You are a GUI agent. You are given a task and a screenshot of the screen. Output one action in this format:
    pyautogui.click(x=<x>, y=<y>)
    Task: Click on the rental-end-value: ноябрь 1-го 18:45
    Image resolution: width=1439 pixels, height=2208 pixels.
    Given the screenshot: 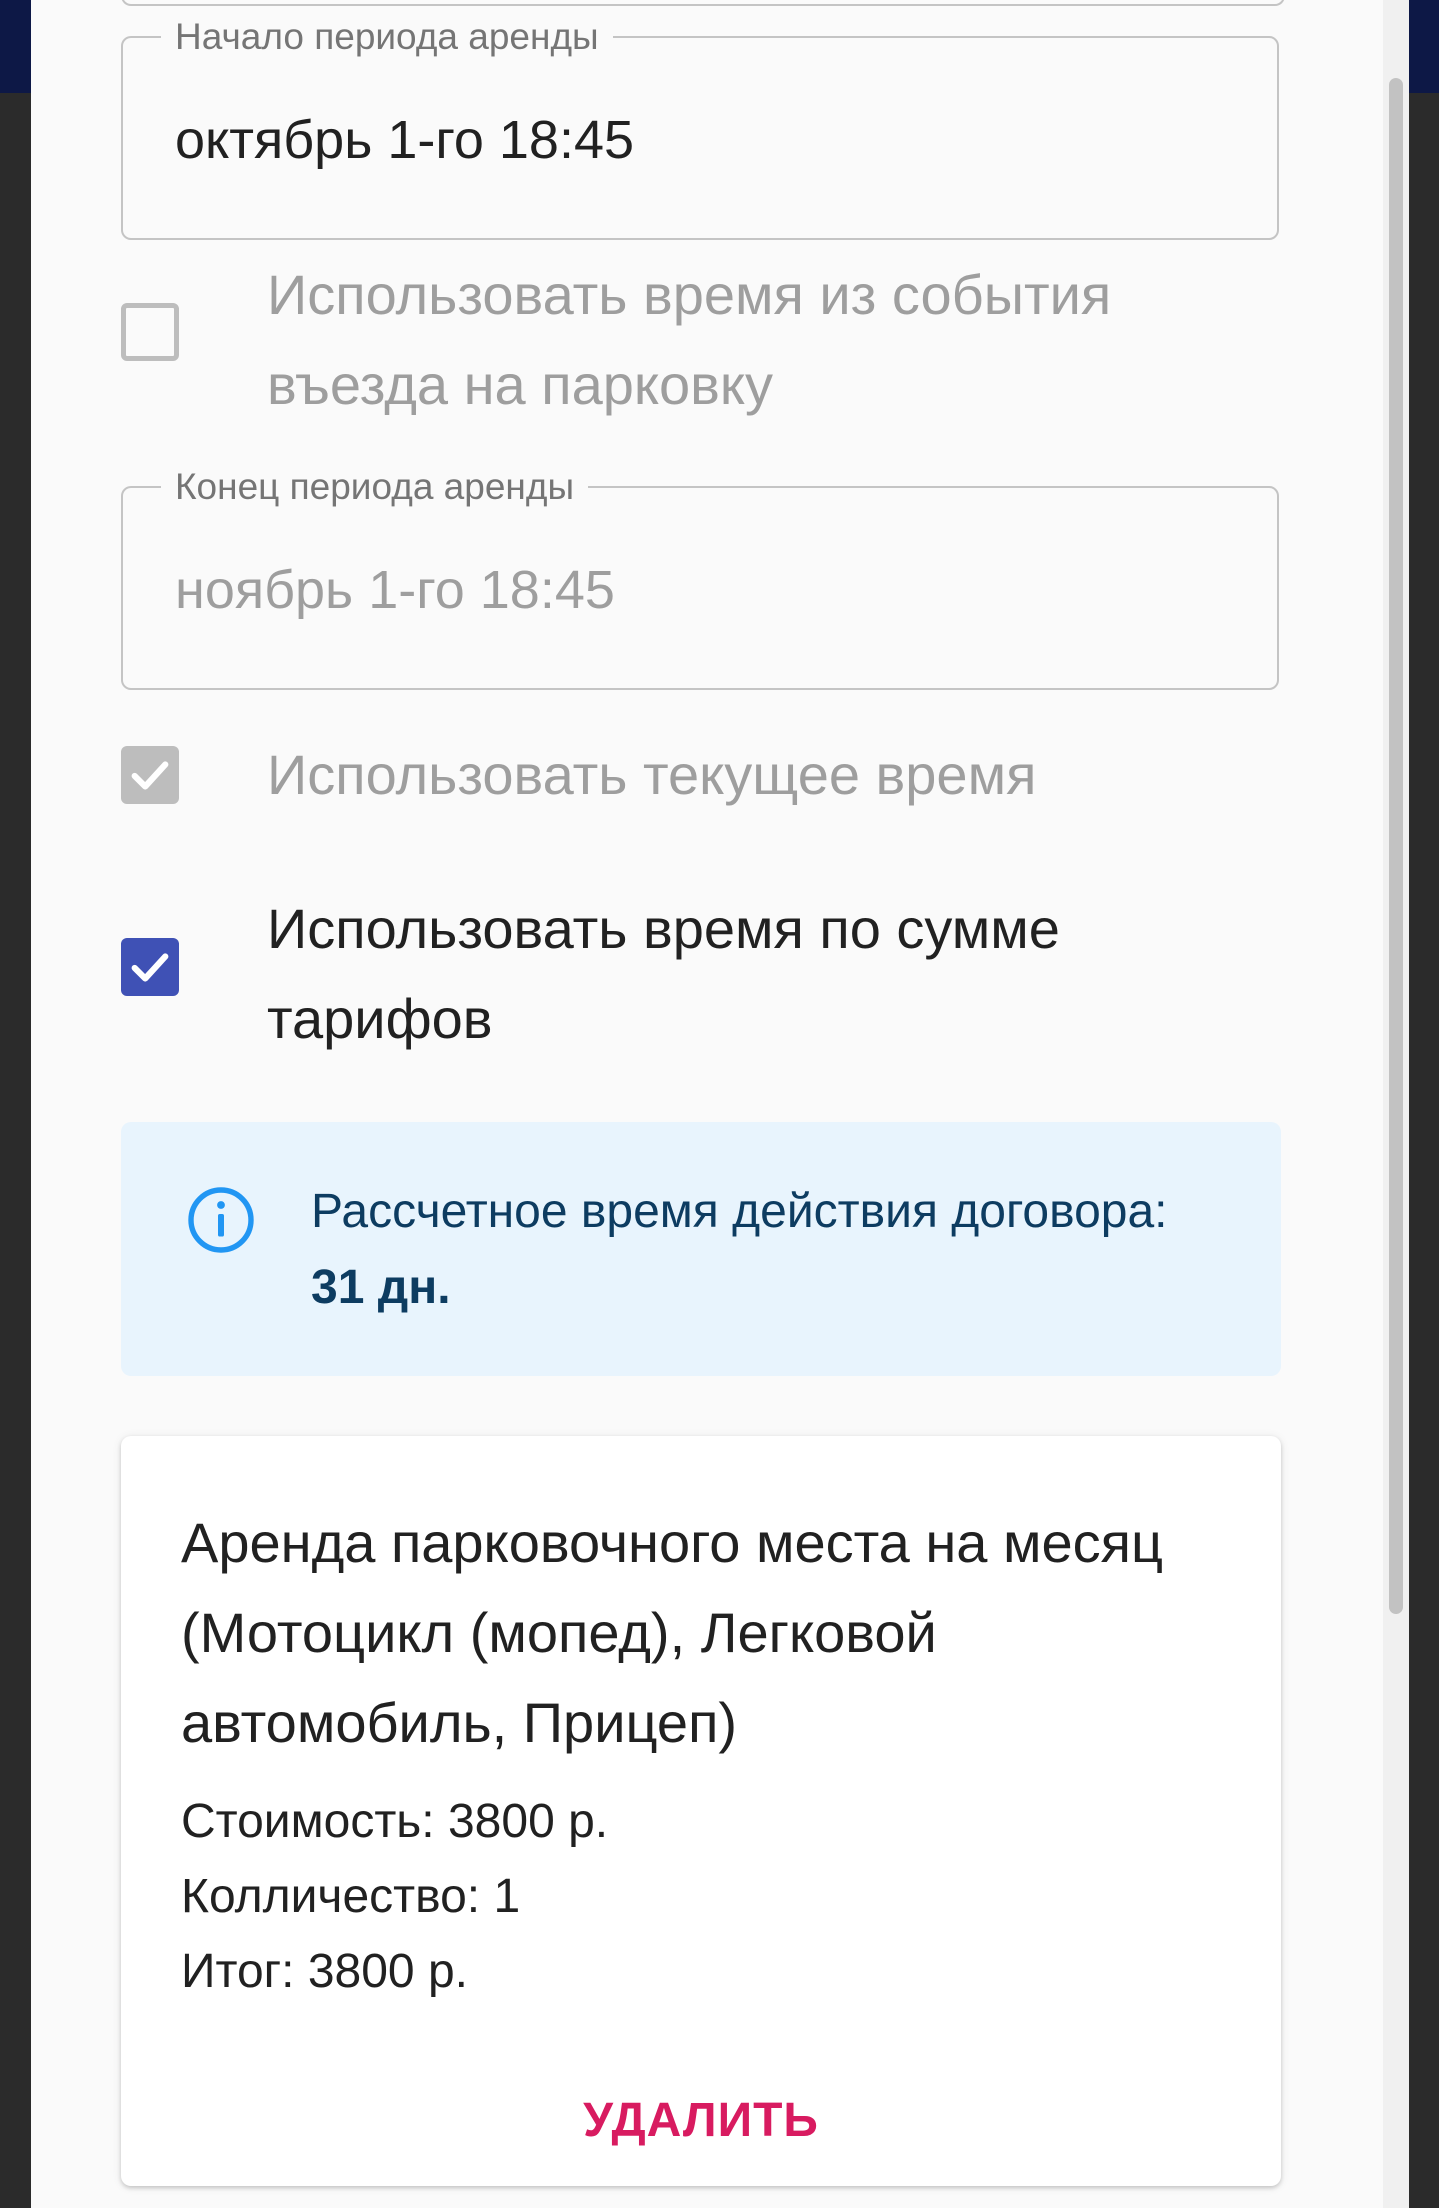 What is the action you would take?
    pyautogui.click(x=395, y=590)
    